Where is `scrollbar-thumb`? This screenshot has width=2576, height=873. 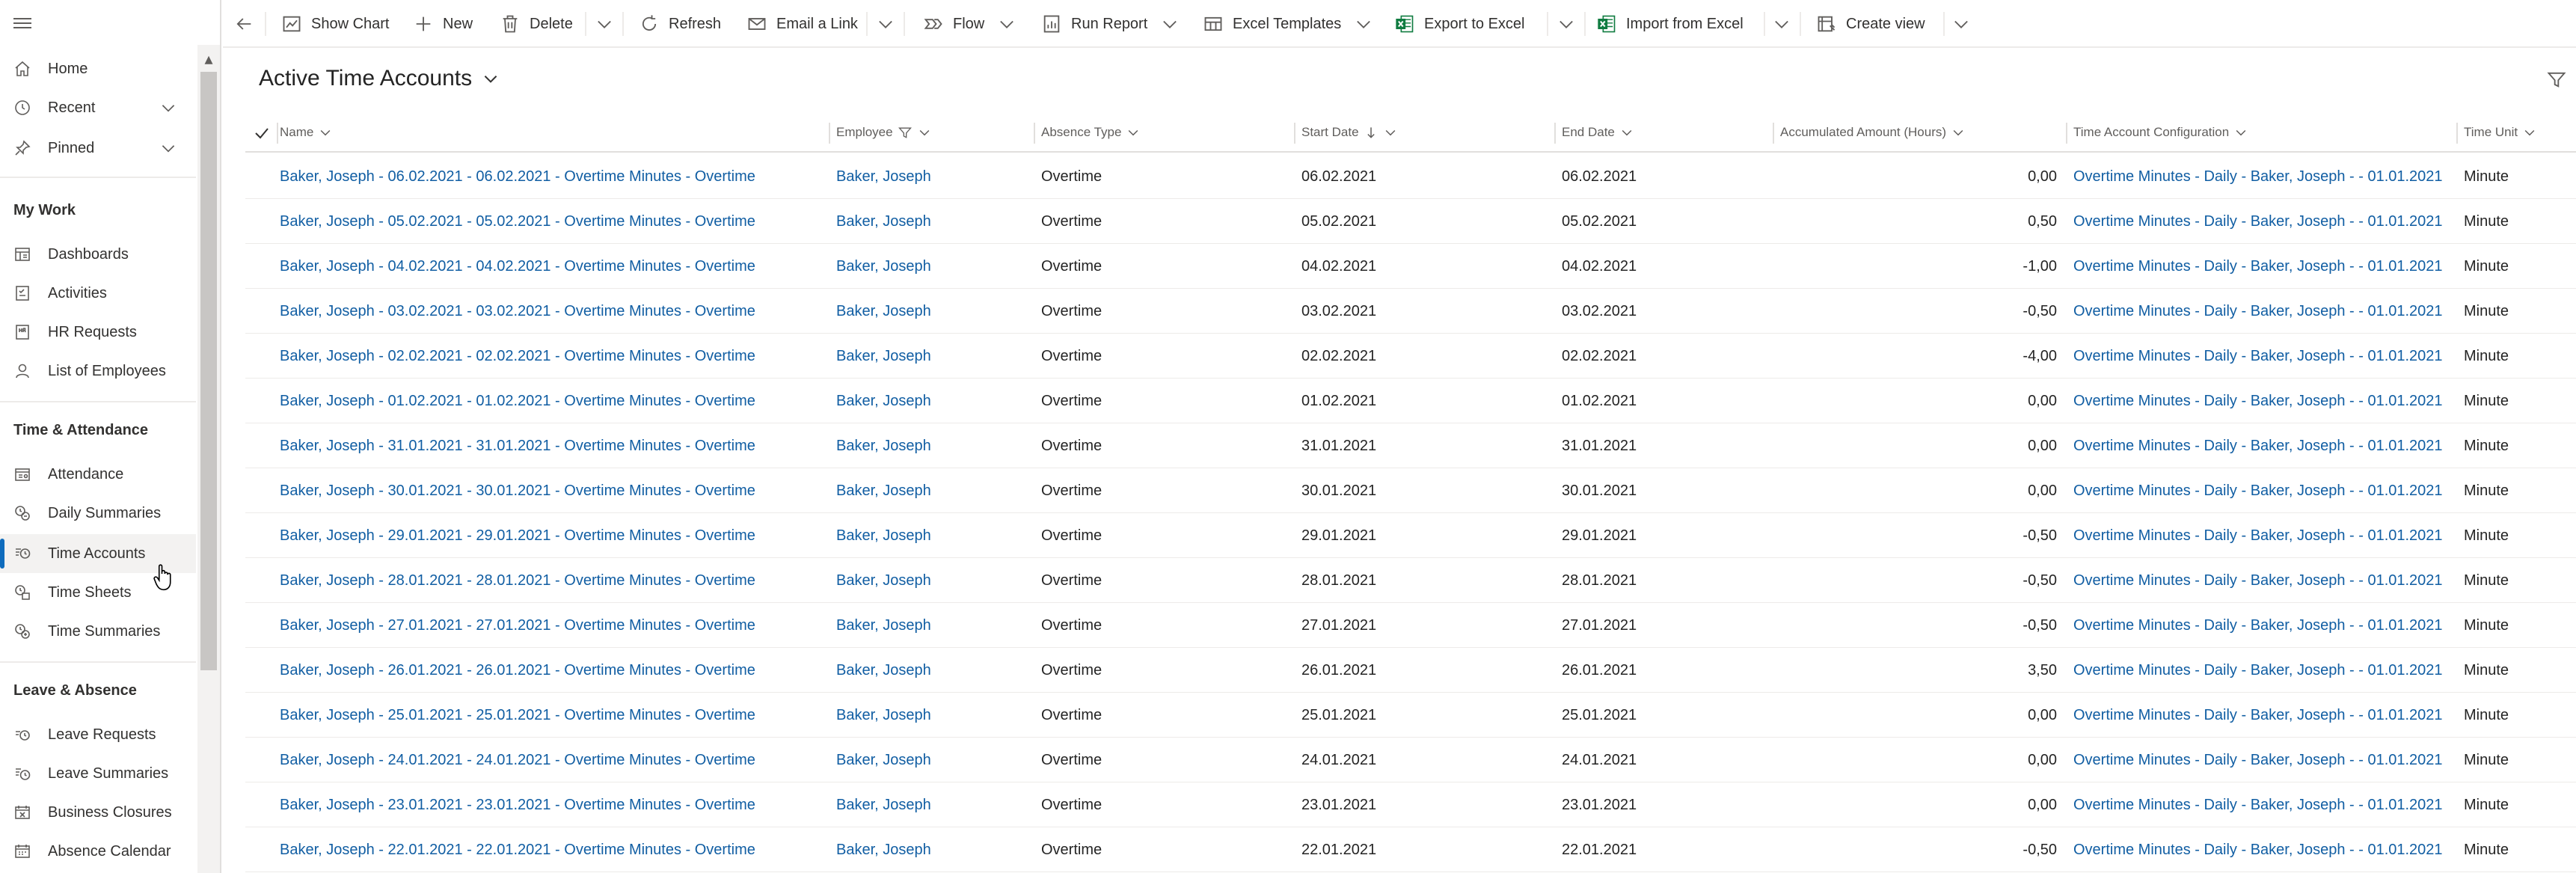 scrollbar-thumb is located at coordinates (208, 371).